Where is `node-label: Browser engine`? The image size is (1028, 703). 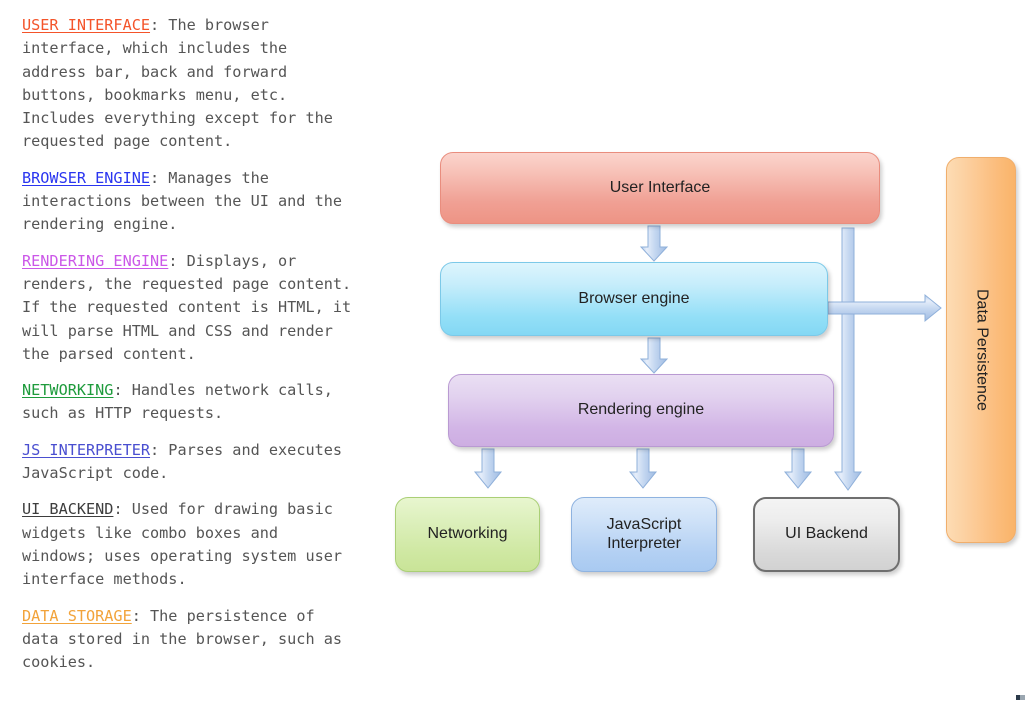
node-label: Browser engine is located at coordinates (634, 298).